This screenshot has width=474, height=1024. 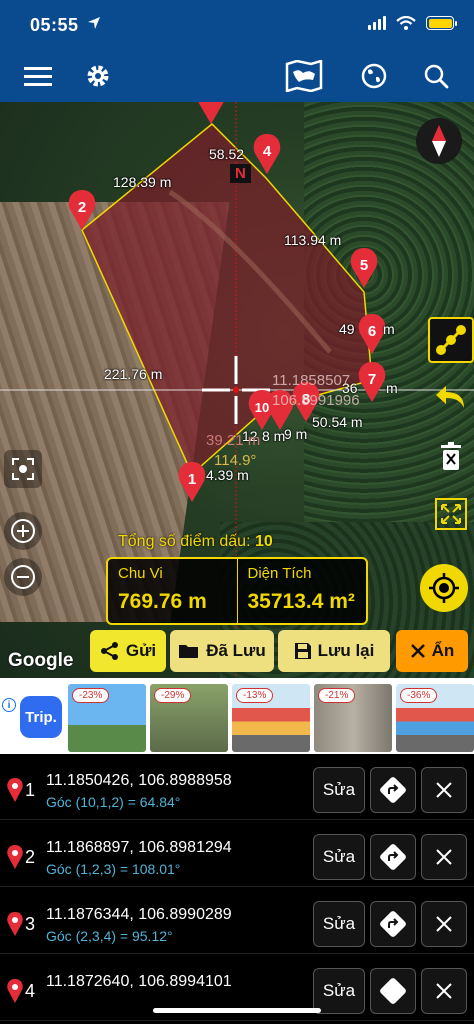 I want to click on compass-button, so click(x=439, y=141).